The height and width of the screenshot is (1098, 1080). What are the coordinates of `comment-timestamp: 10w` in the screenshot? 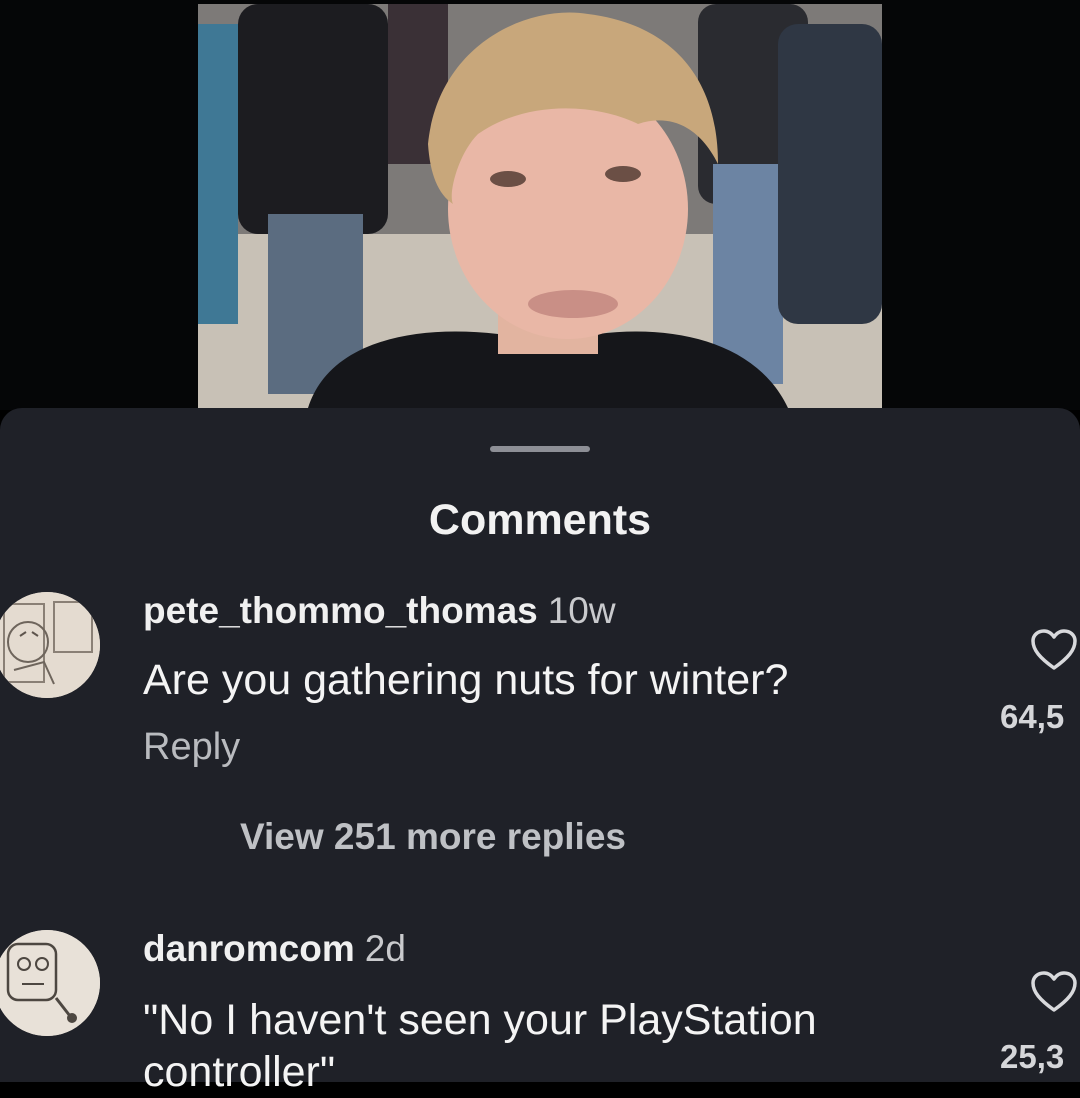 It's located at (581, 610).